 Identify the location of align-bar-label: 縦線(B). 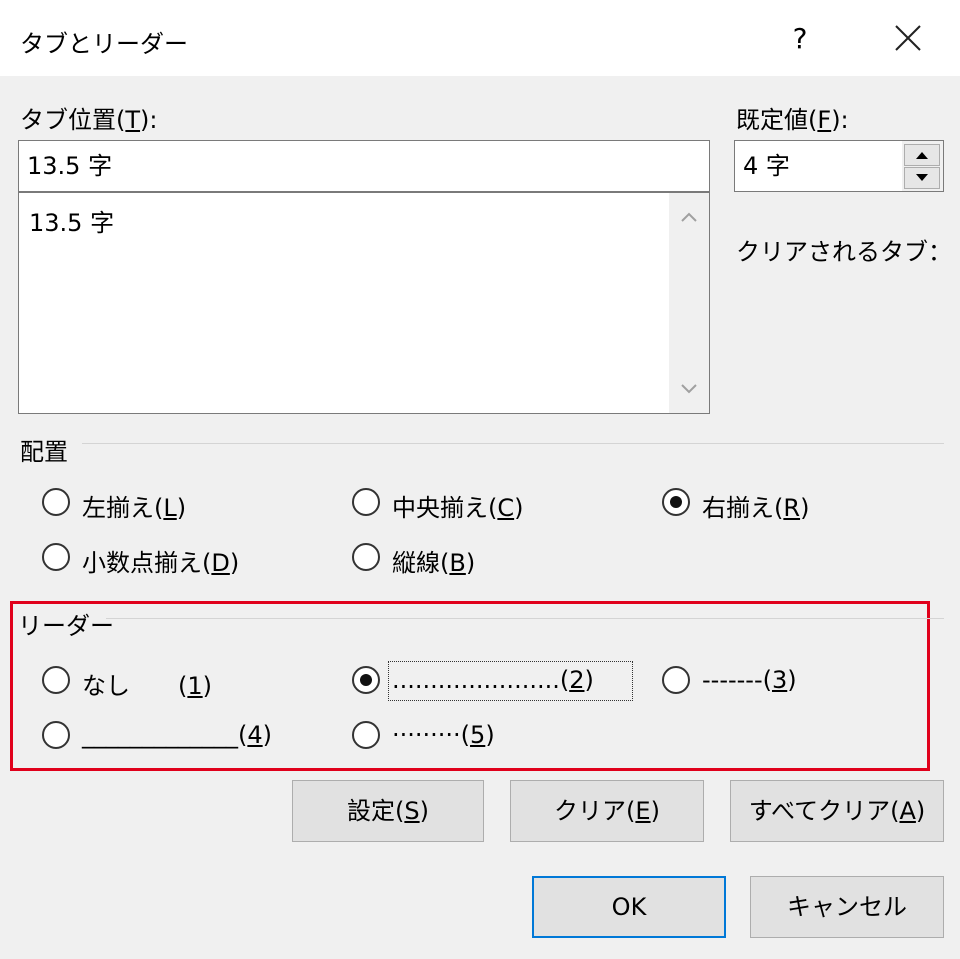
(433, 560).